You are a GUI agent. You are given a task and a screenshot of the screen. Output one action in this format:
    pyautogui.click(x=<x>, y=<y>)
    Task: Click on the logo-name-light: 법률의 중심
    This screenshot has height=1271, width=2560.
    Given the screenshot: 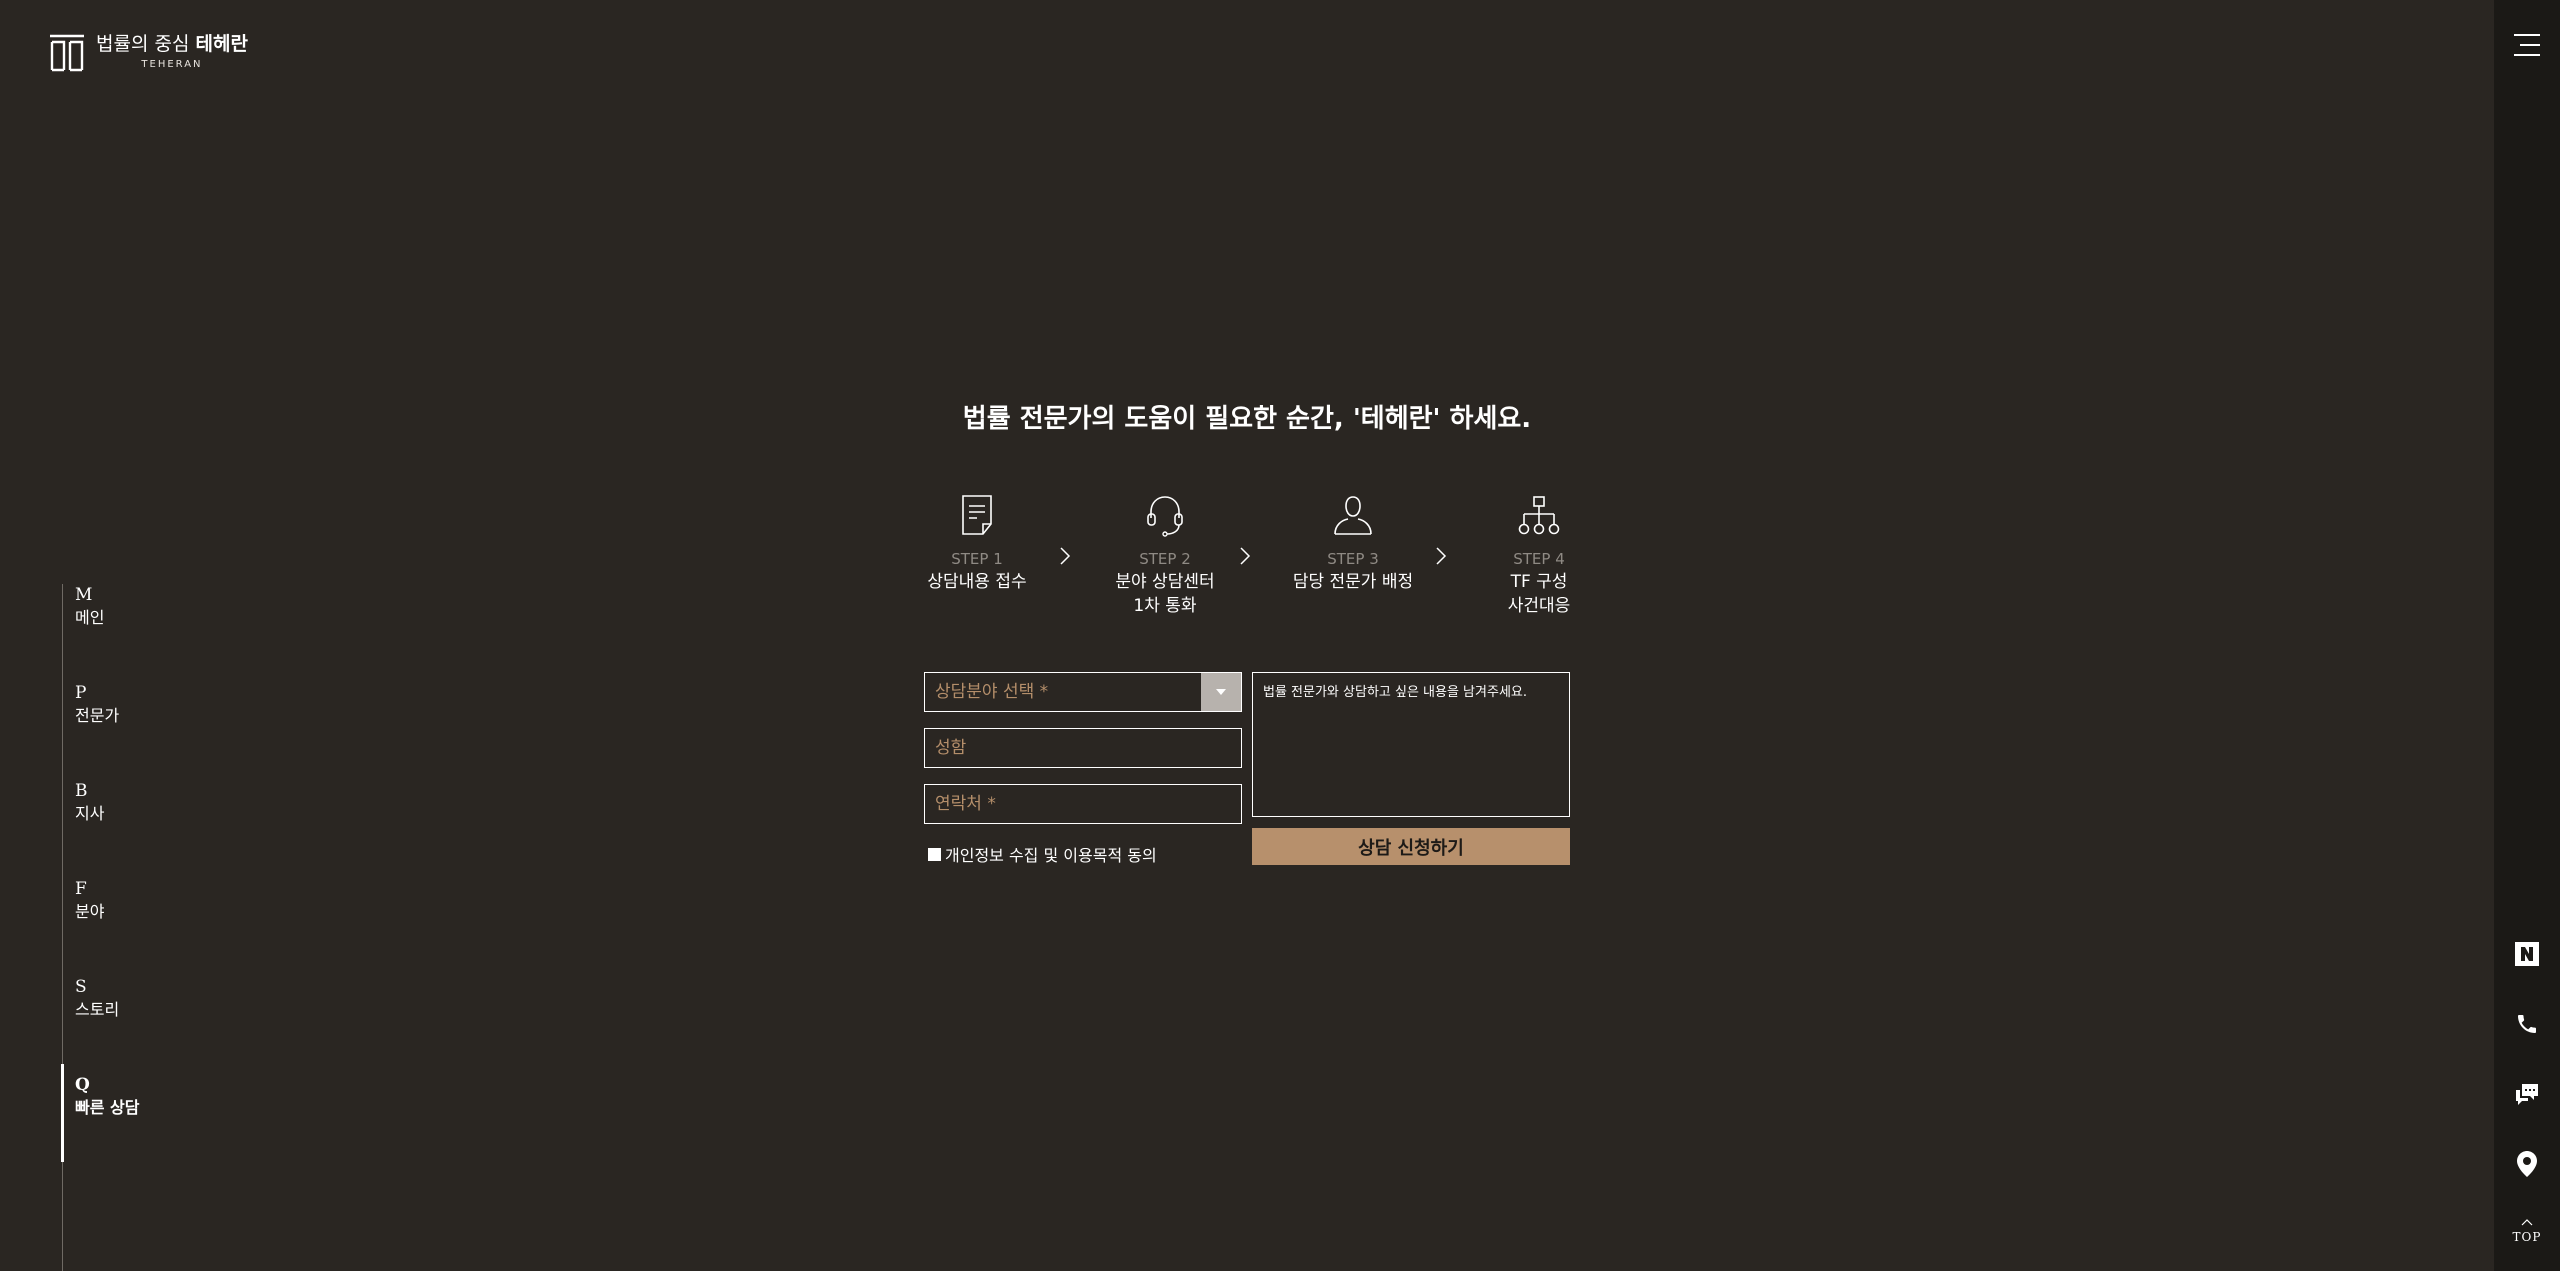 What is the action you would take?
    pyautogui.click(x=143, y=43)
    